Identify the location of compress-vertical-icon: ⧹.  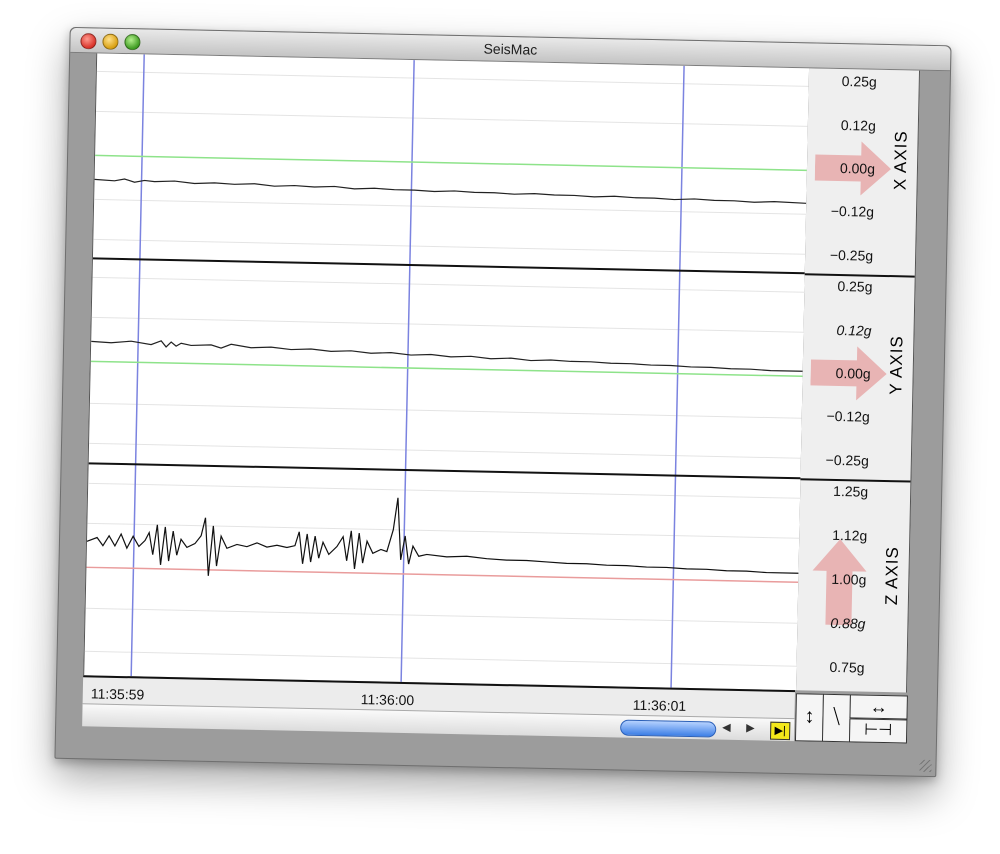
(836, 718).